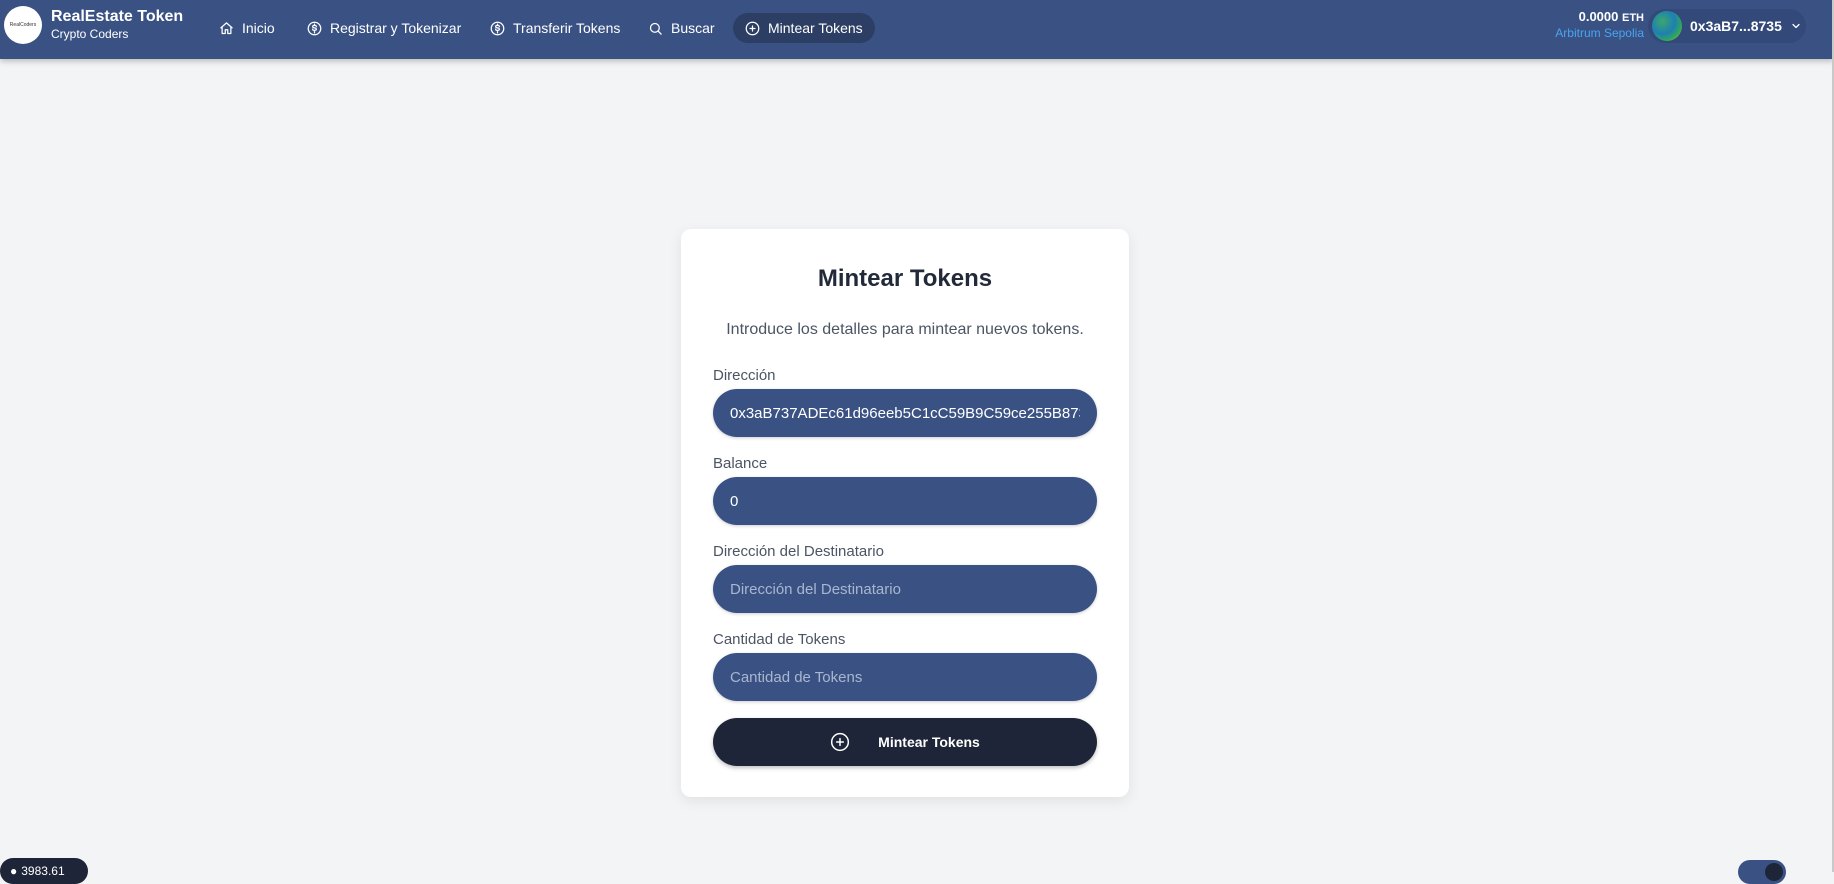 The image size is (1834, 884). I want to click on nav-item-transferir: Transferir Tokens, so click(555, 28).